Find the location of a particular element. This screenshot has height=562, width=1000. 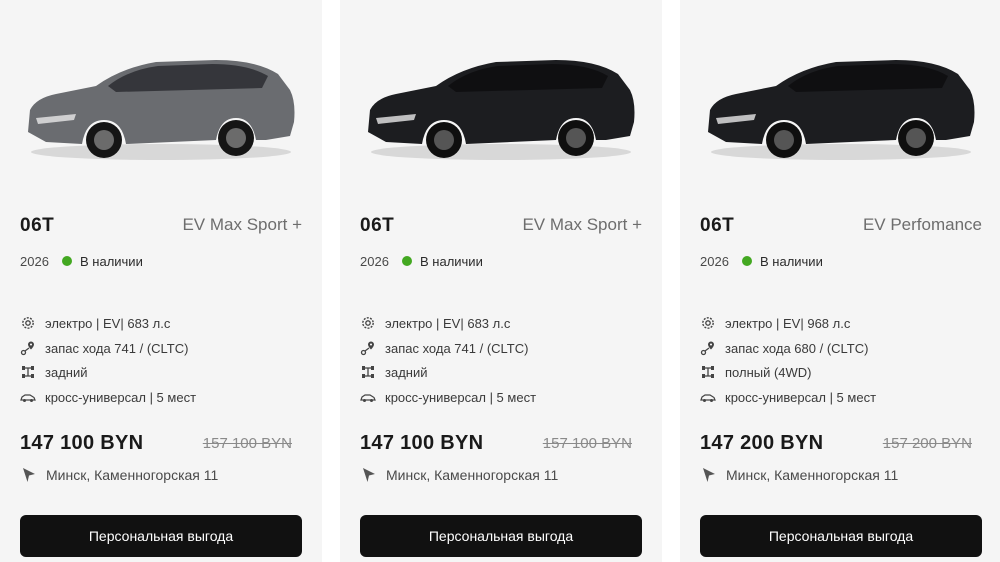

spec-engine: электро | EV| 968 л.с is located at coordinates (775, 323).